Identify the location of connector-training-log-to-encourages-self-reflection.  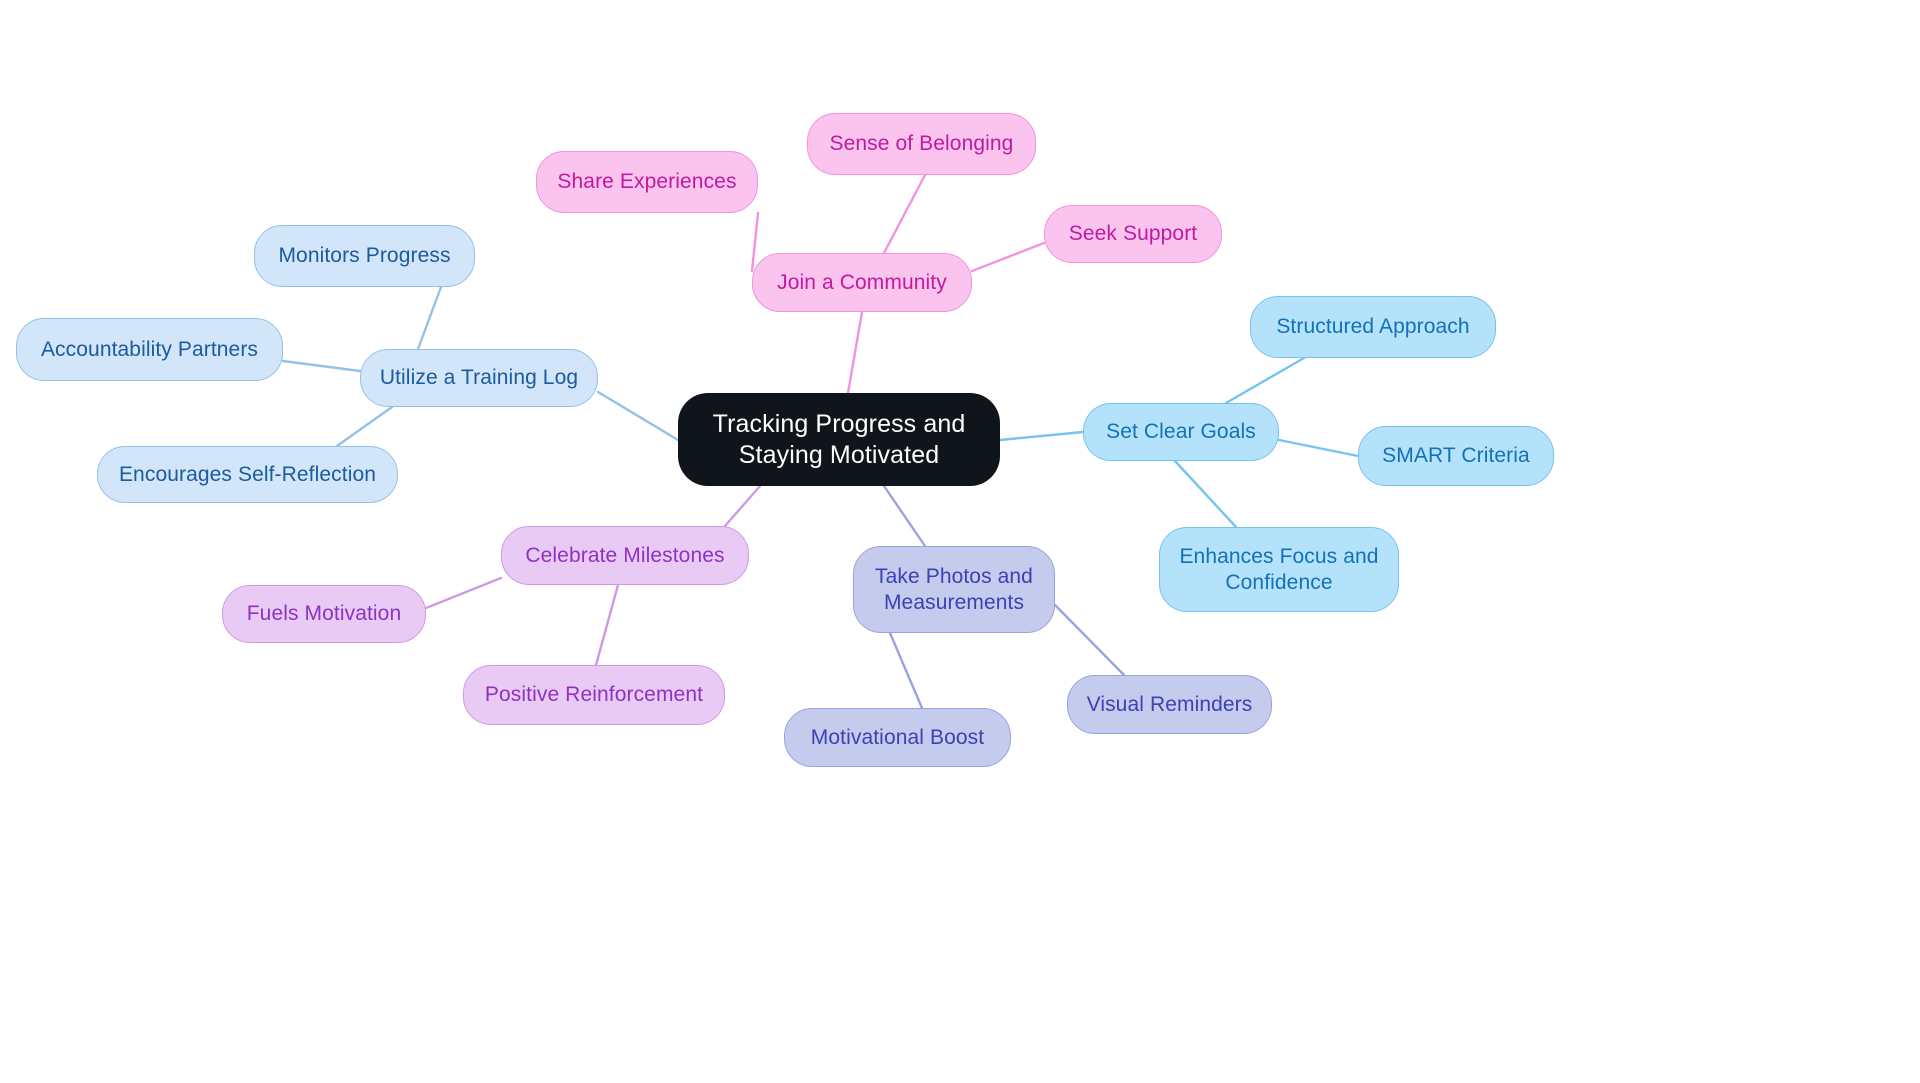
(364, 426).